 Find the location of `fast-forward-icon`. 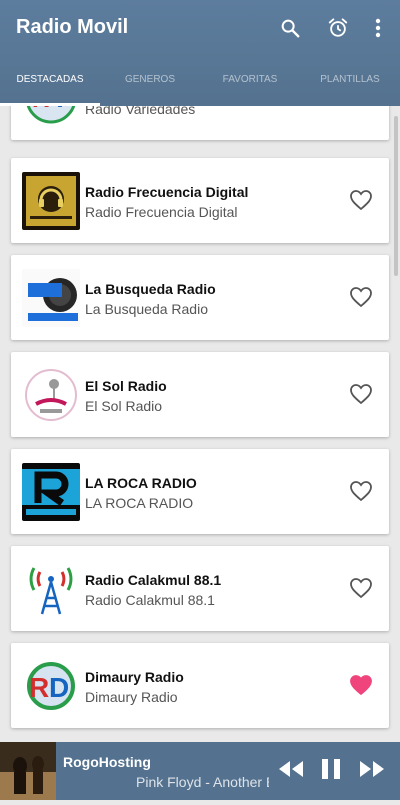

fast-forward-icon is located at coordinates (372, 769).